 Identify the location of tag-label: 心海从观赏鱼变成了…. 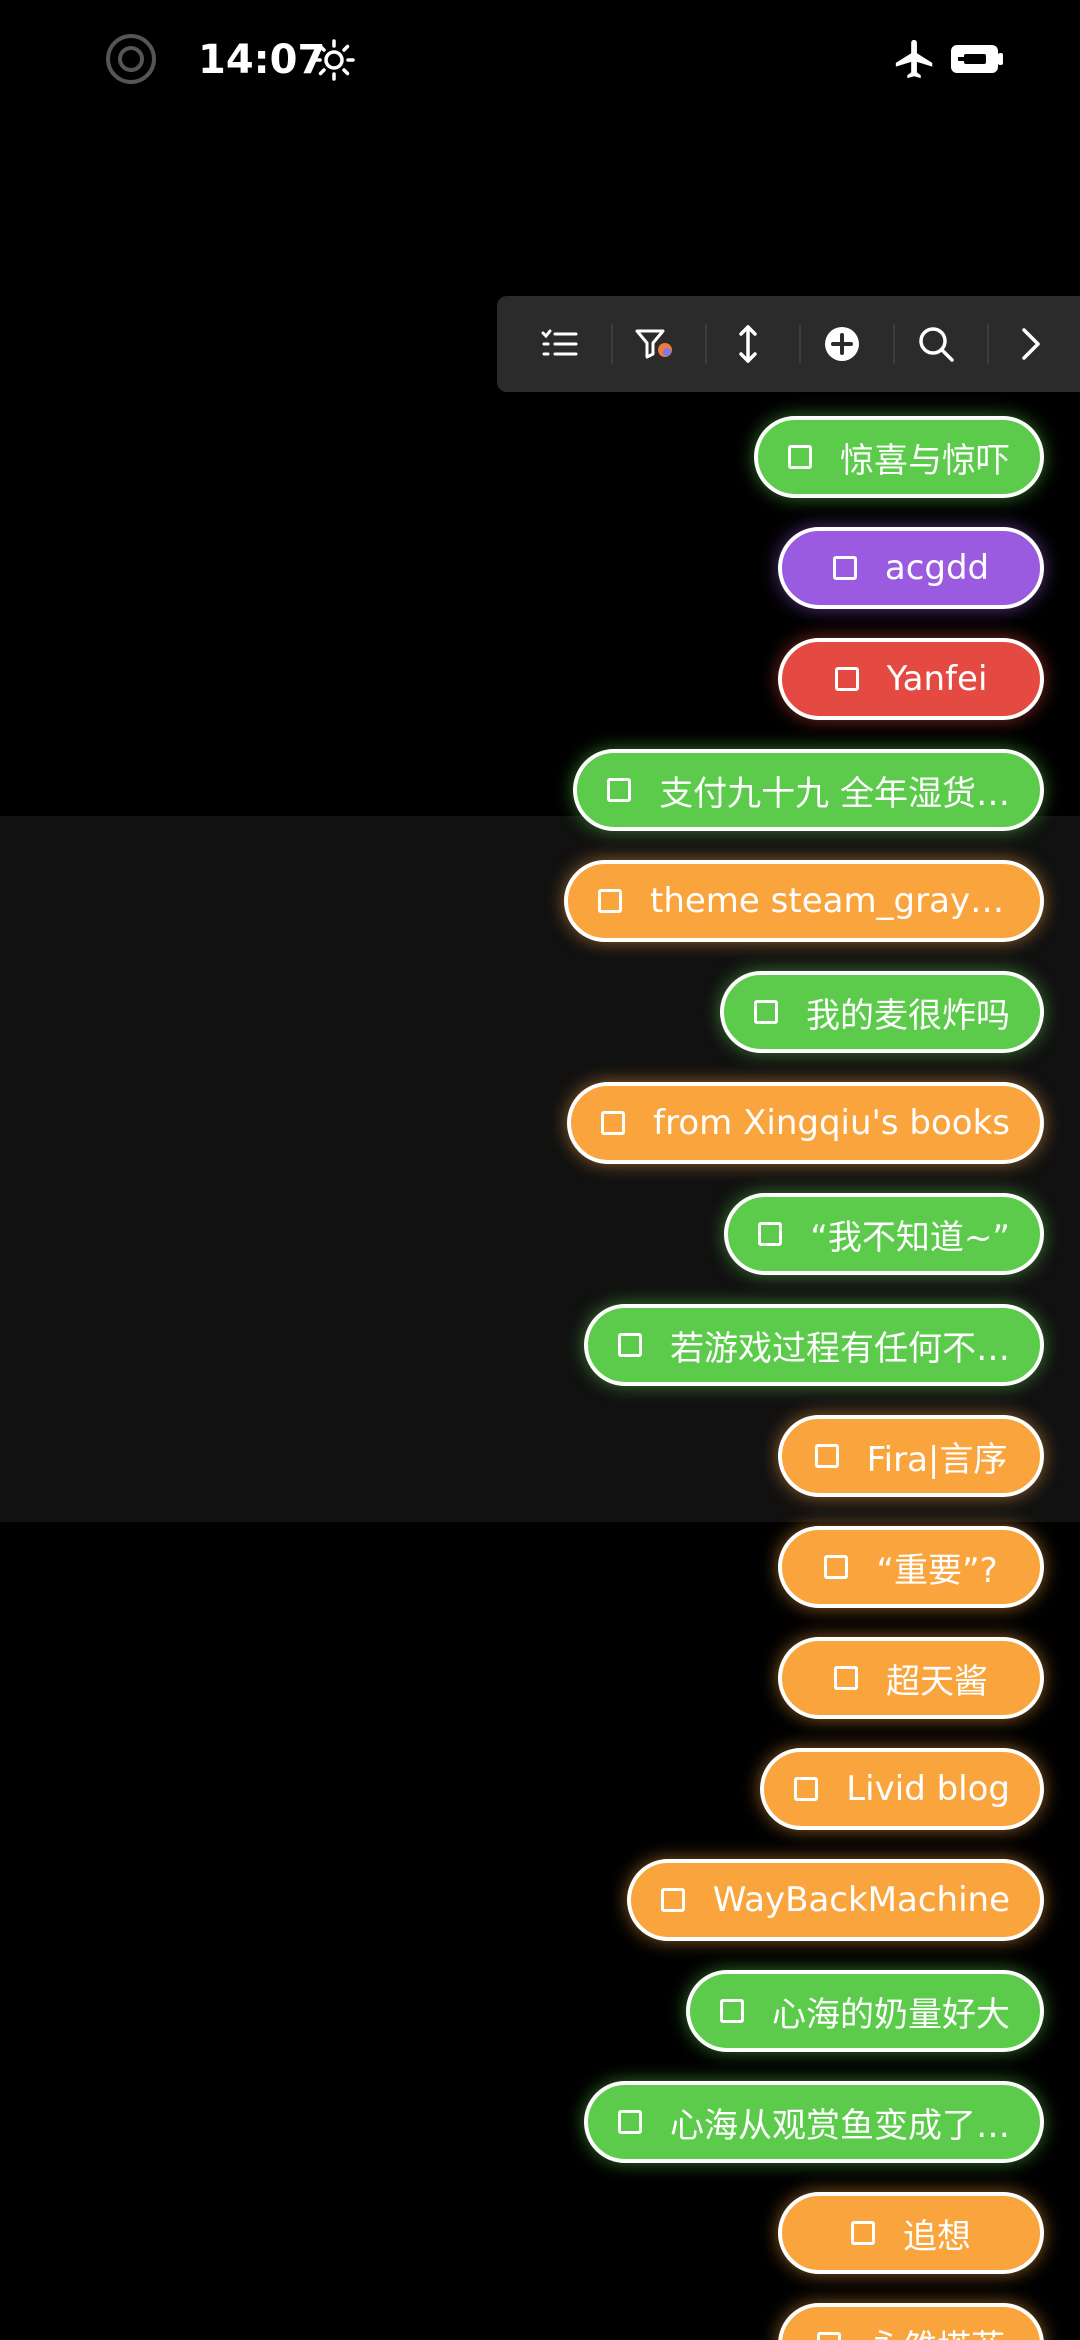
(840, 2125).